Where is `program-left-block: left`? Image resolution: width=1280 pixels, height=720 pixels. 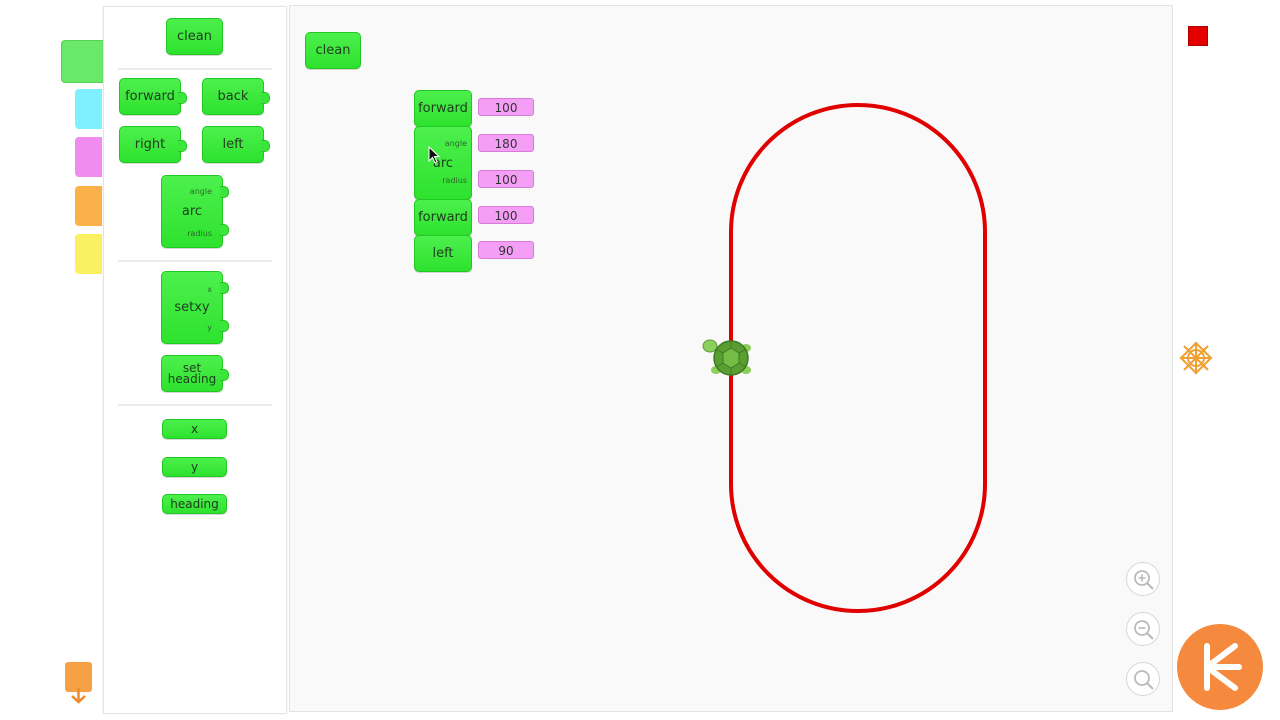 program-left-block: left is located at coordinates (443, 253).